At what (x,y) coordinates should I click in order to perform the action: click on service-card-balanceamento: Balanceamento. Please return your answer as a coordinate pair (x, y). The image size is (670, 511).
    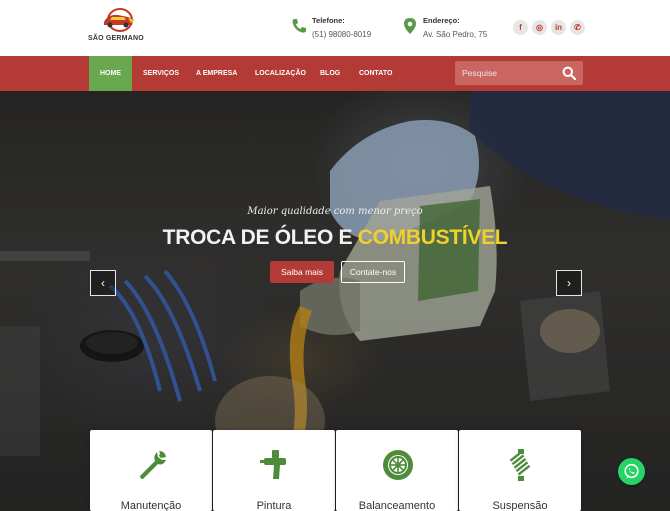
    Looking at the image, I should click on (397, 470).